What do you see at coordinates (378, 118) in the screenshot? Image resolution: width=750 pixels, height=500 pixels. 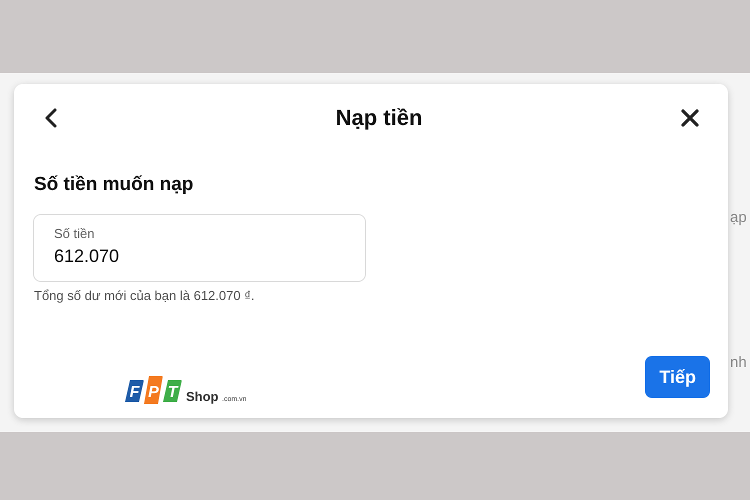 I see `dialog-title: Nạp tiền` at bounding box center [378, 118].